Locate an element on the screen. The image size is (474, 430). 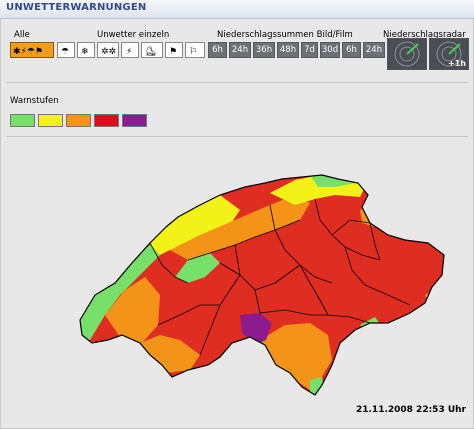
film-24h-button: 24h is located at coordinates (374, 50).